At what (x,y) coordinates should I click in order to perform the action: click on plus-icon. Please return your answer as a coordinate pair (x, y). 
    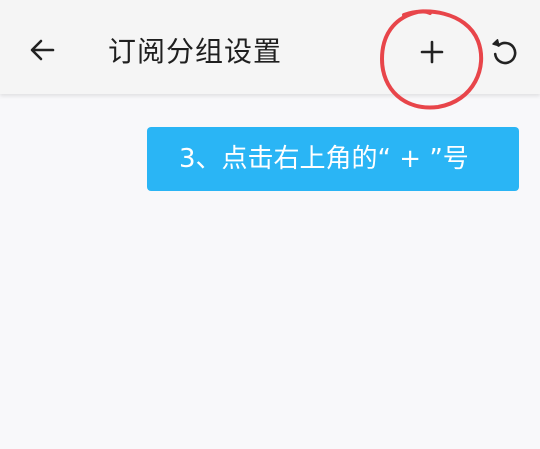
    Looking at the image, I should click on (432, 52).